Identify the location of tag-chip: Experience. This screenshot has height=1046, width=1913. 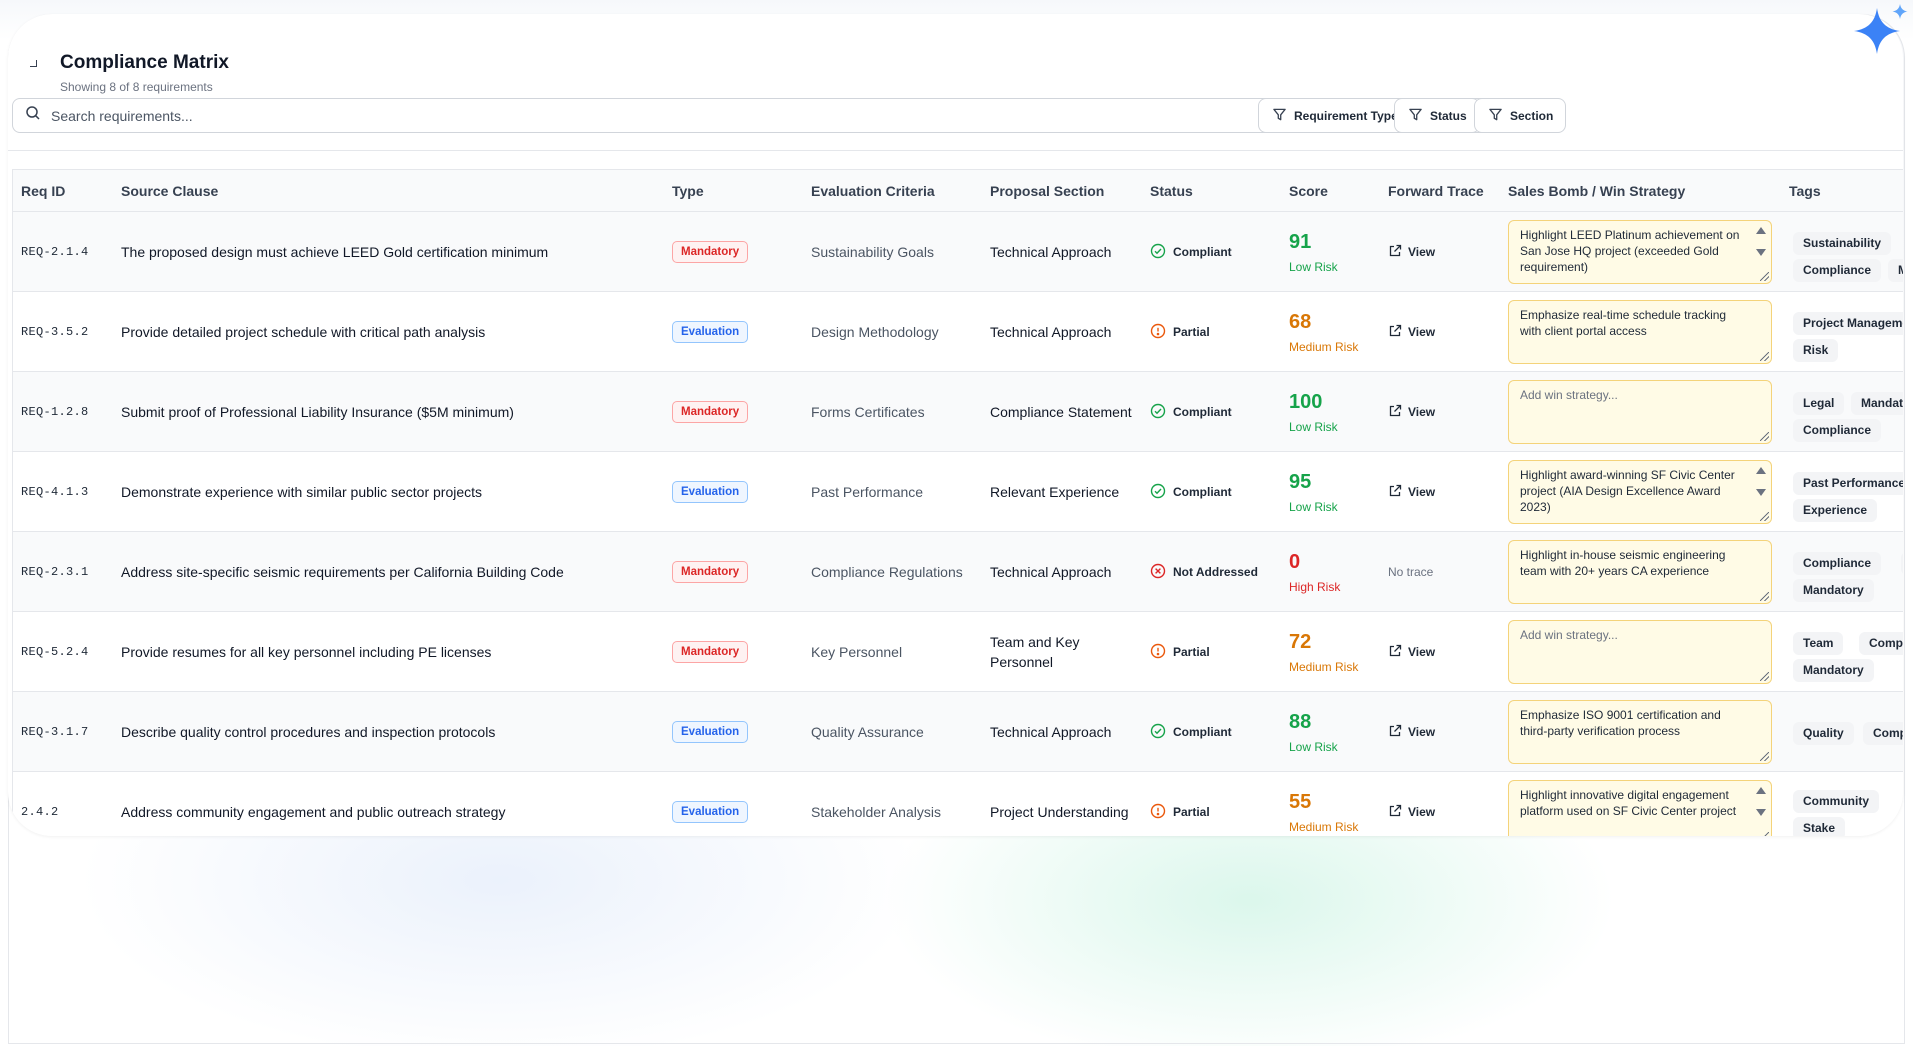
(1835, 510).